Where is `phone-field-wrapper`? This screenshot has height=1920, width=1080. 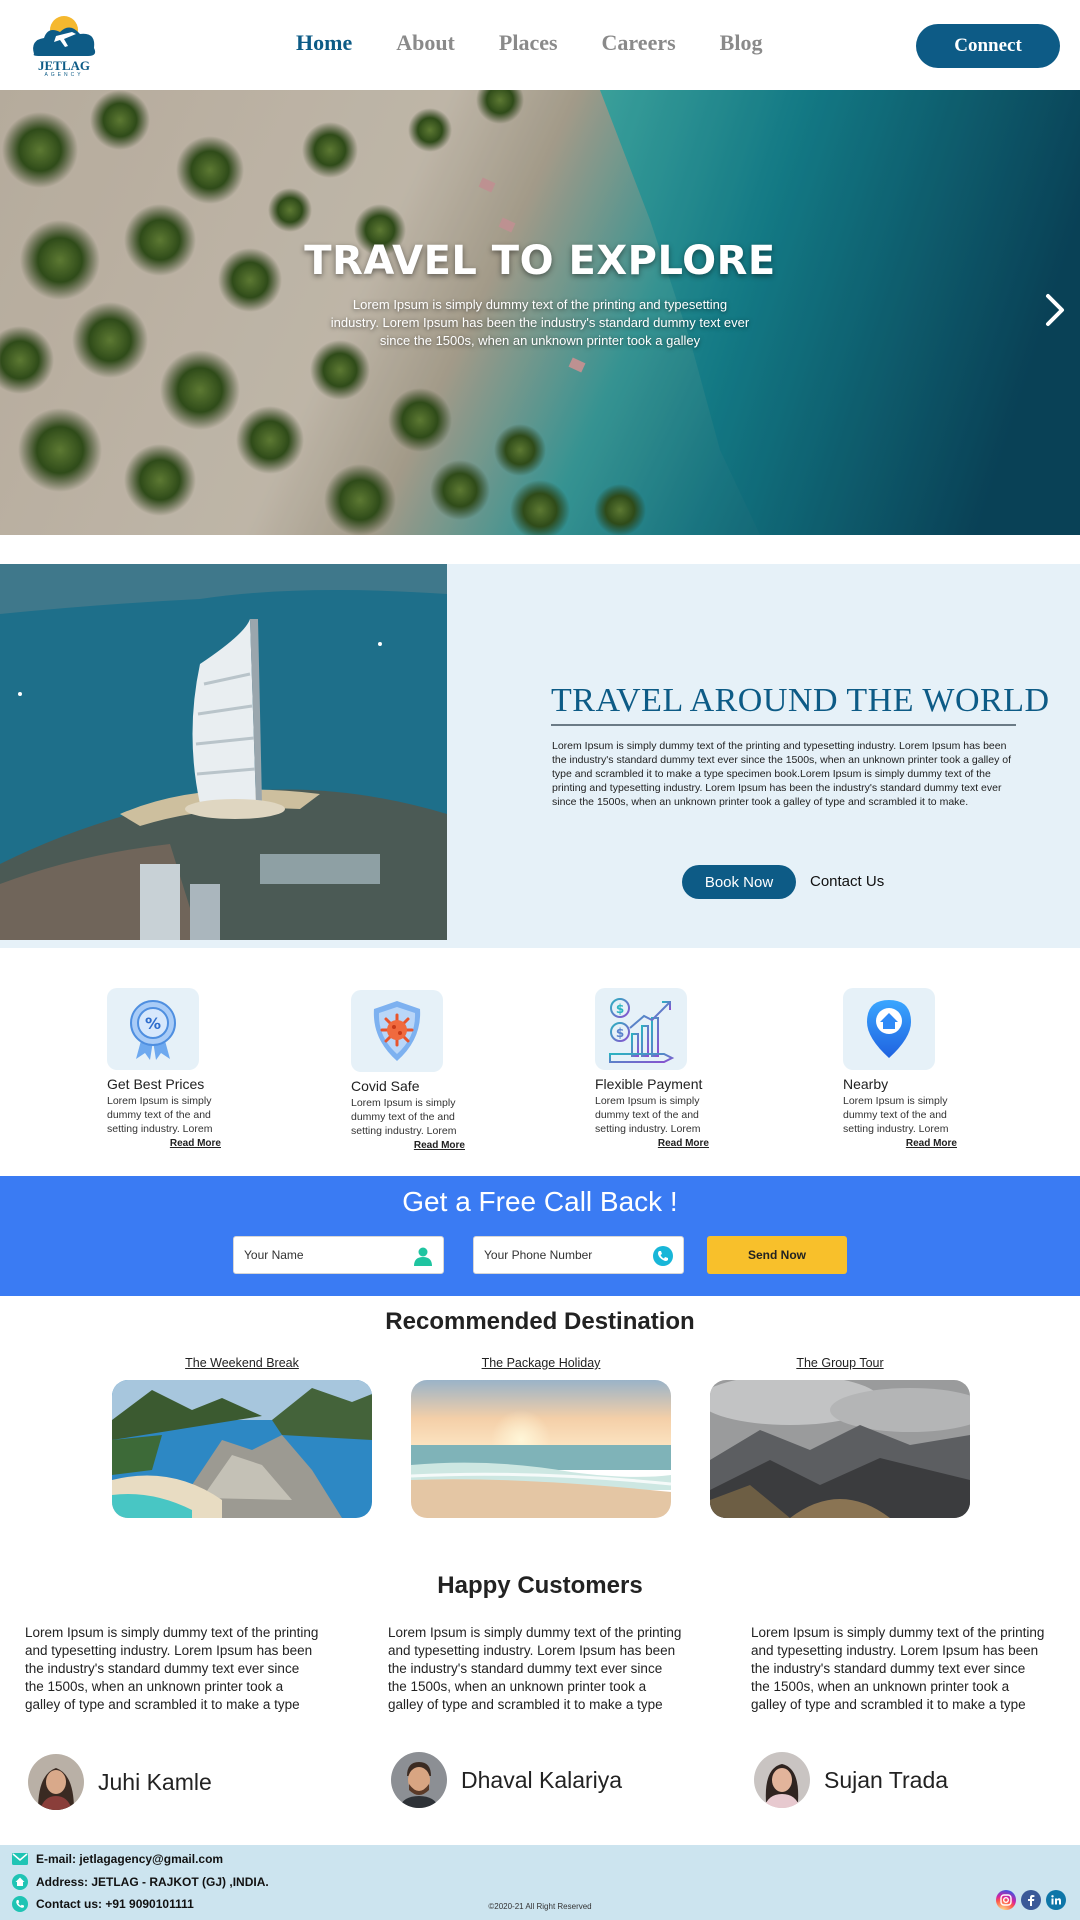 phone-field-wrapper is located at coordinates (578, 1255).